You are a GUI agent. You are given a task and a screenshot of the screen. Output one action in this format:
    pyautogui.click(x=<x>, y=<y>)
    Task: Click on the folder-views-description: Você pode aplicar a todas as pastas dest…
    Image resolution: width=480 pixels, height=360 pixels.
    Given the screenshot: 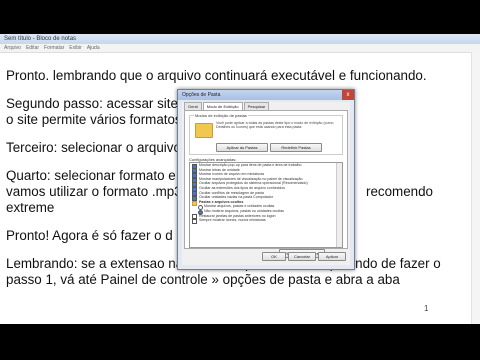 What is the action you would take?
    pyautogui.click(x=275, y=125)
    